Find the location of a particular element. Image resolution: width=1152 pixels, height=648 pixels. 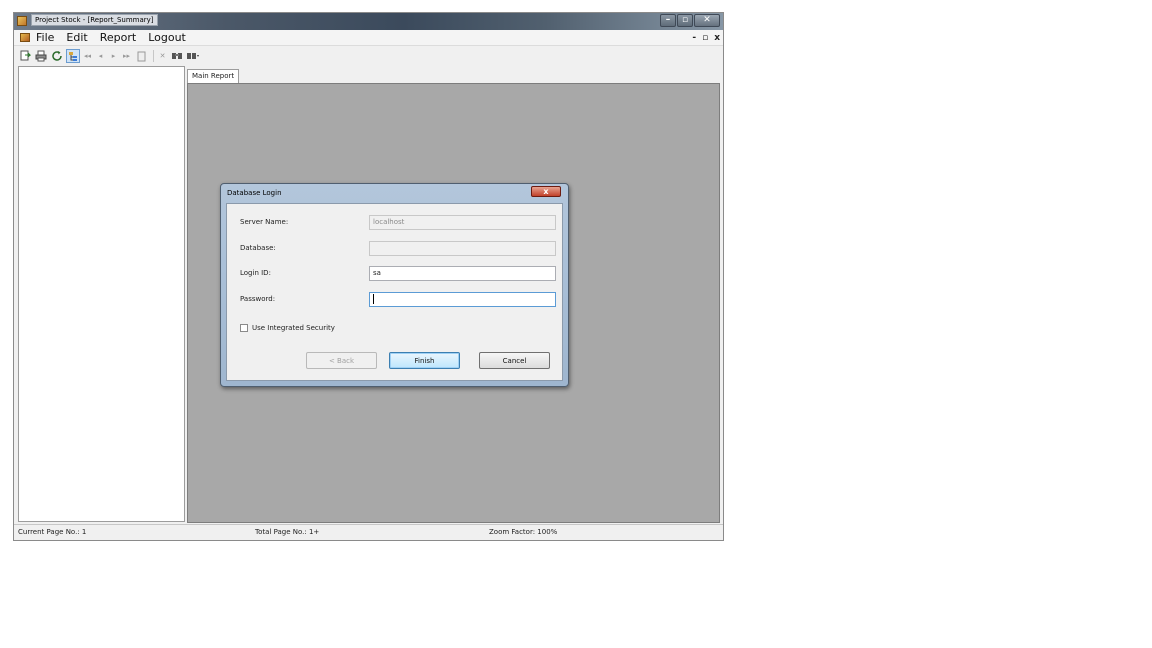

password-field is located at coordinates (462, 299).